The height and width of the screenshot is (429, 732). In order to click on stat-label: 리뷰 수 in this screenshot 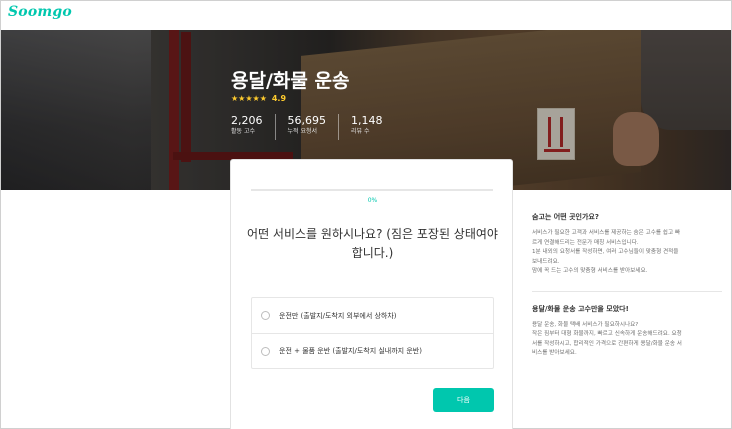, I will do `click(360, 131)`.